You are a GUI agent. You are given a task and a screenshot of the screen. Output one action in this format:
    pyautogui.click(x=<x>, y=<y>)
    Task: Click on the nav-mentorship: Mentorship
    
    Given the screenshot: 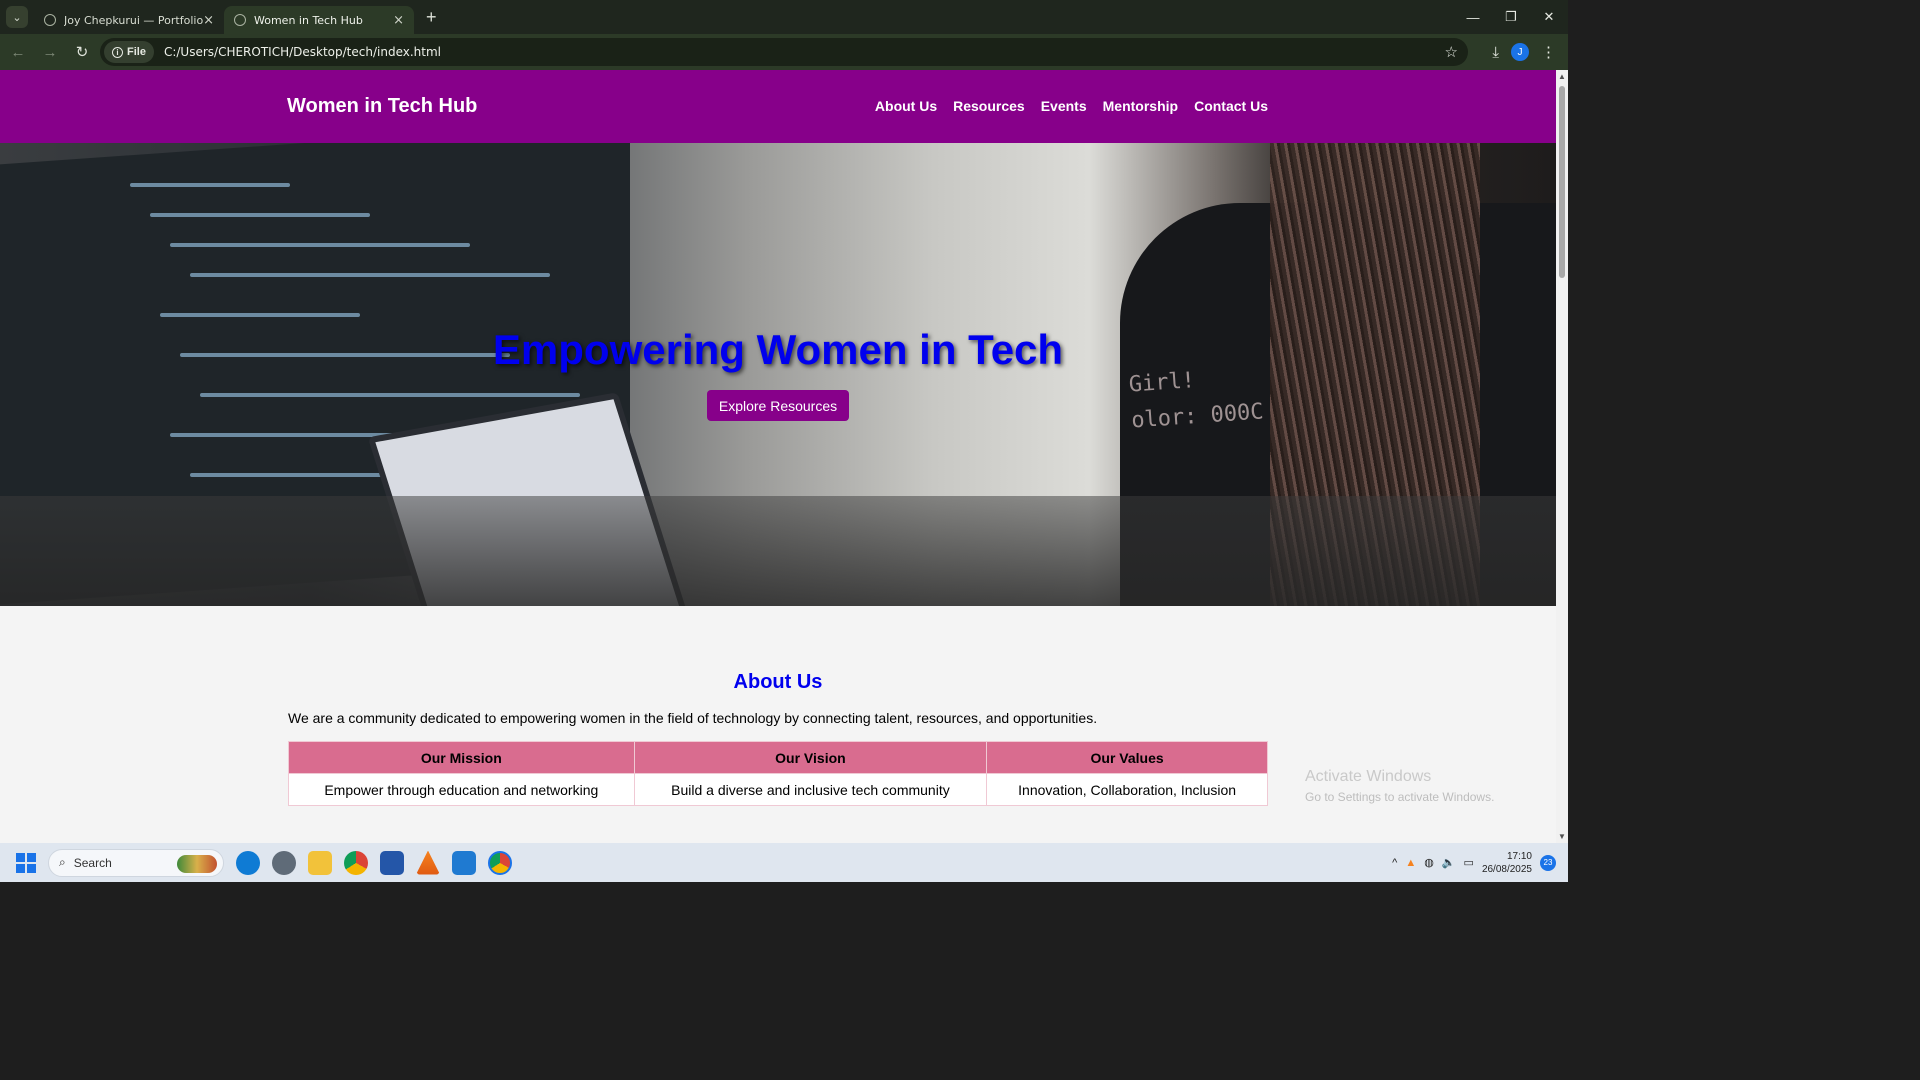 What is the action you would take?
    pyautogui.click(x=1140, y=106)
    